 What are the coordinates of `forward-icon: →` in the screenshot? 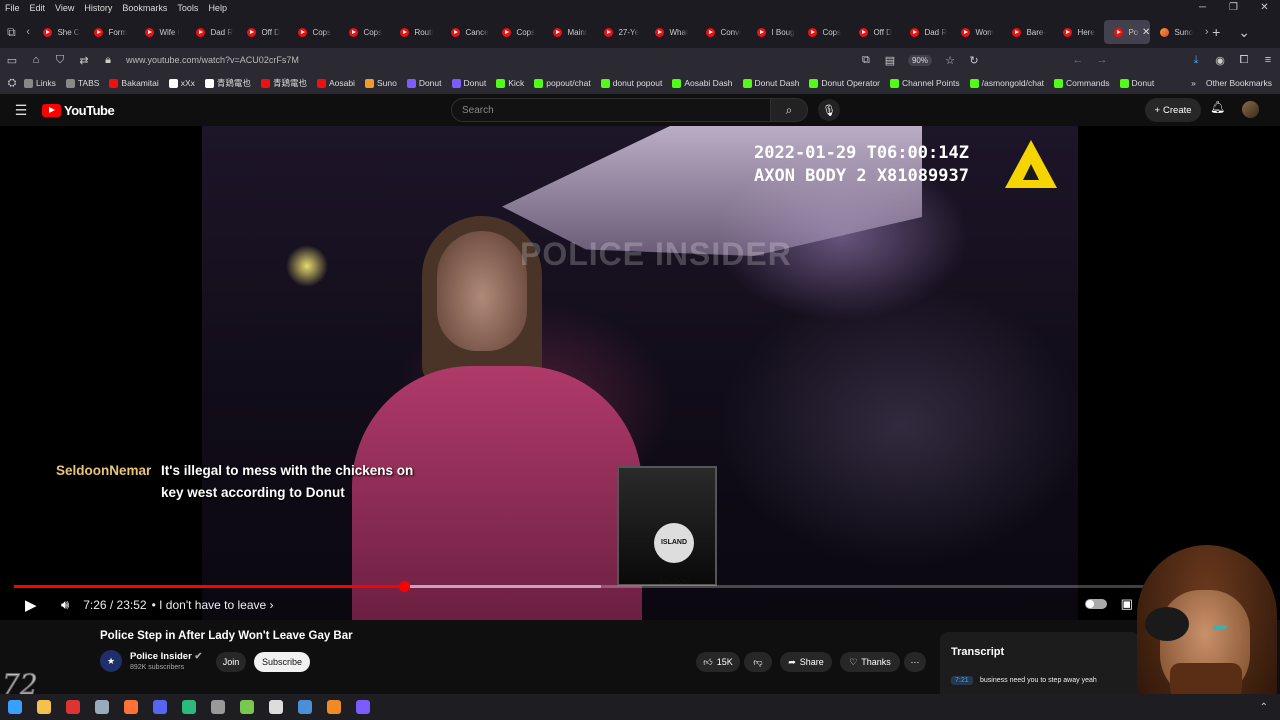 It's located at (1102, 60).